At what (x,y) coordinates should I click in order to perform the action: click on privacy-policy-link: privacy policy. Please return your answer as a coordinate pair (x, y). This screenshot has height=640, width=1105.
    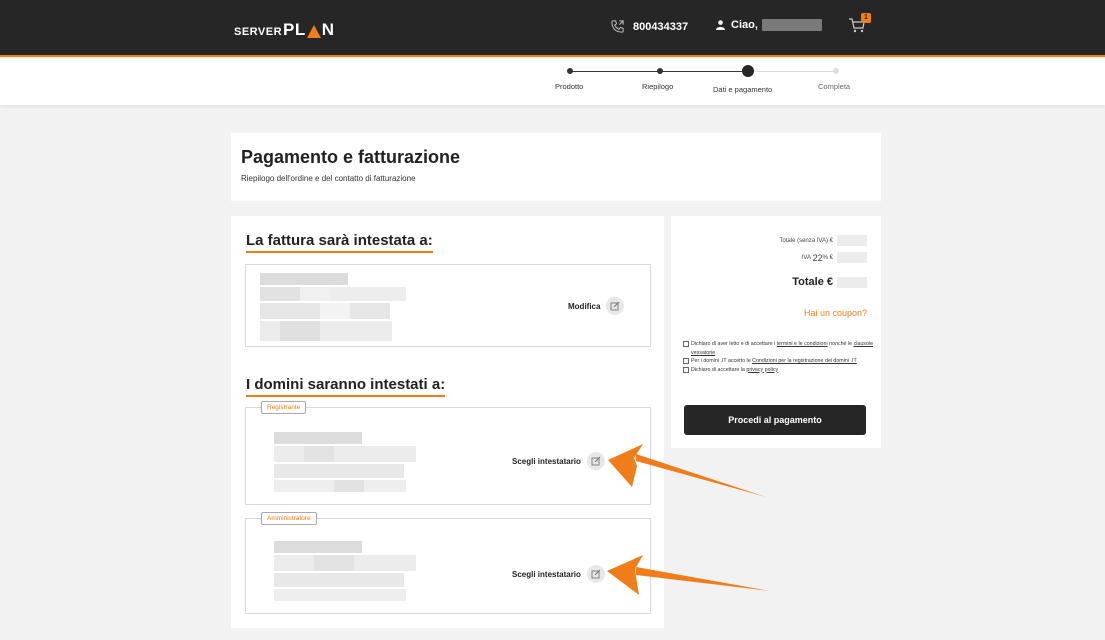
    Looking at the image, I should click on (762, 370).